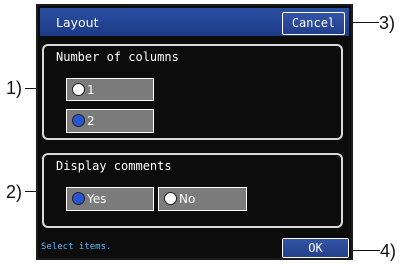  I want to click on comments-option-no: No, so click(202, 199).